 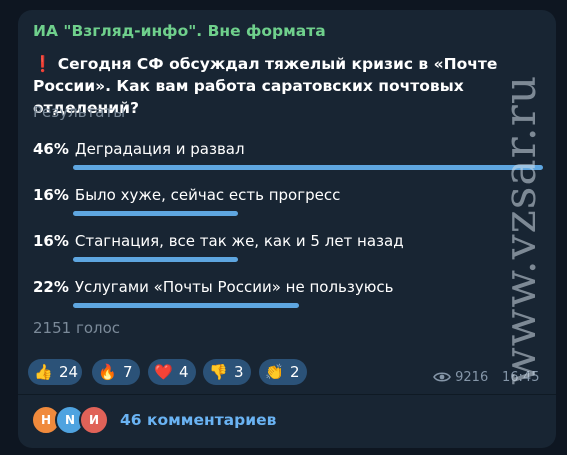 I want to click on reaction-count: 4, so click(x=184, y=372).